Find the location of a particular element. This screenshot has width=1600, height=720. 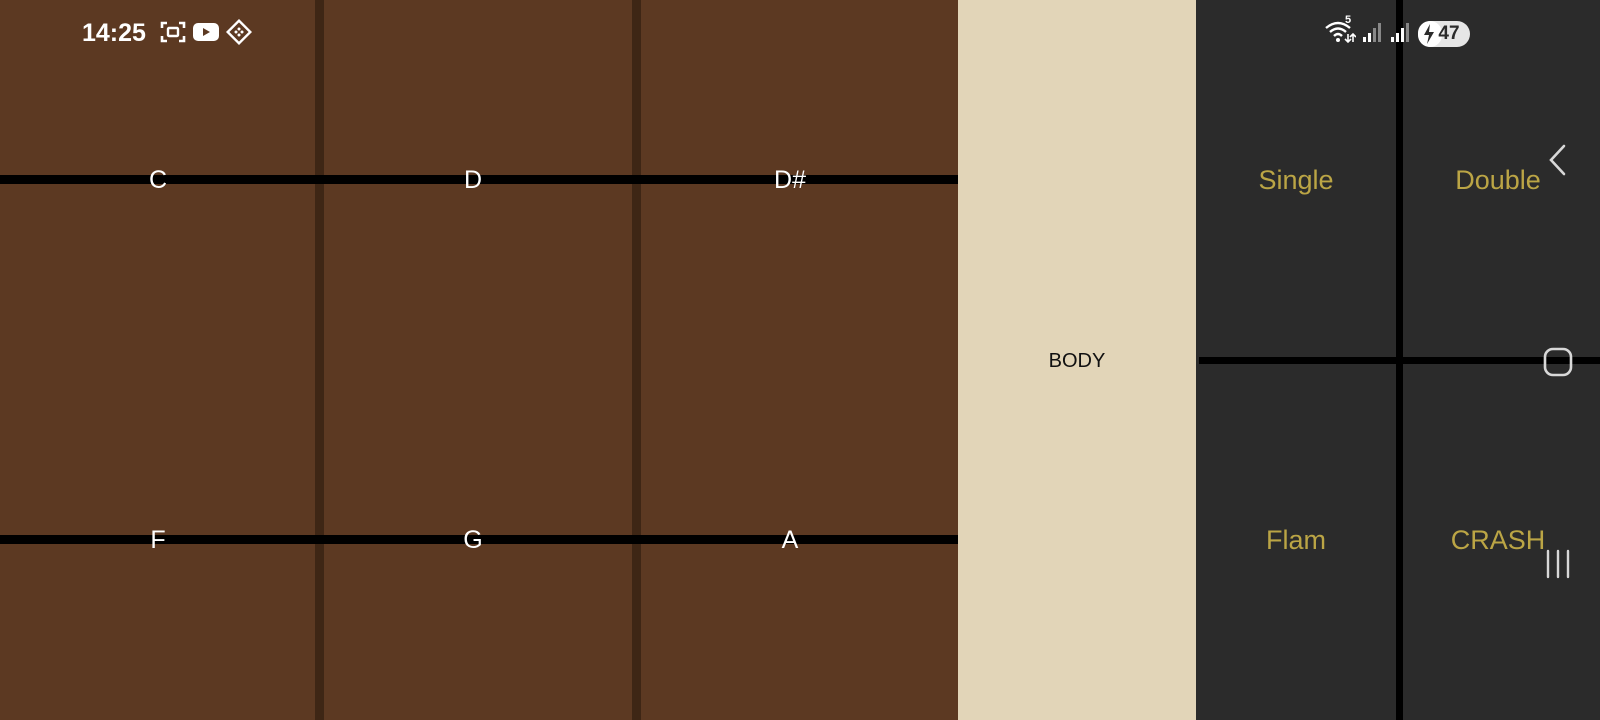

battery-bolt-icon is located at coordinates (1429, 34).